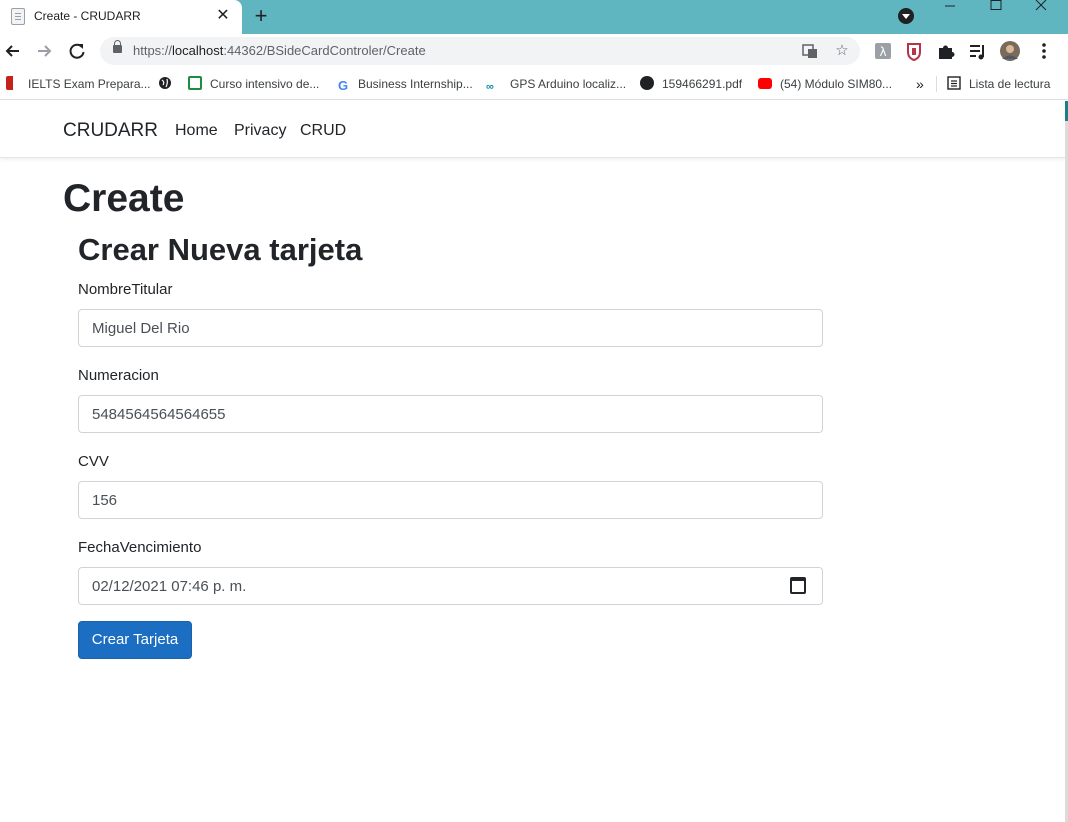 Image resolution: width=1068 pixels, height=822 pixels. Describe the element at coordinates (118, 375) in the screenshot. I see `numeracion-label: Numeracion` at that location.